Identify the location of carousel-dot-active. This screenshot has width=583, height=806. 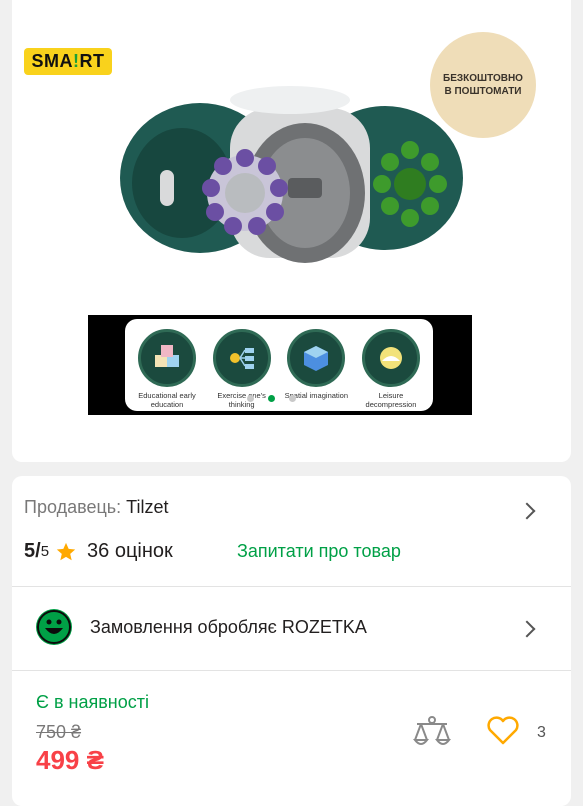
(271, 398).